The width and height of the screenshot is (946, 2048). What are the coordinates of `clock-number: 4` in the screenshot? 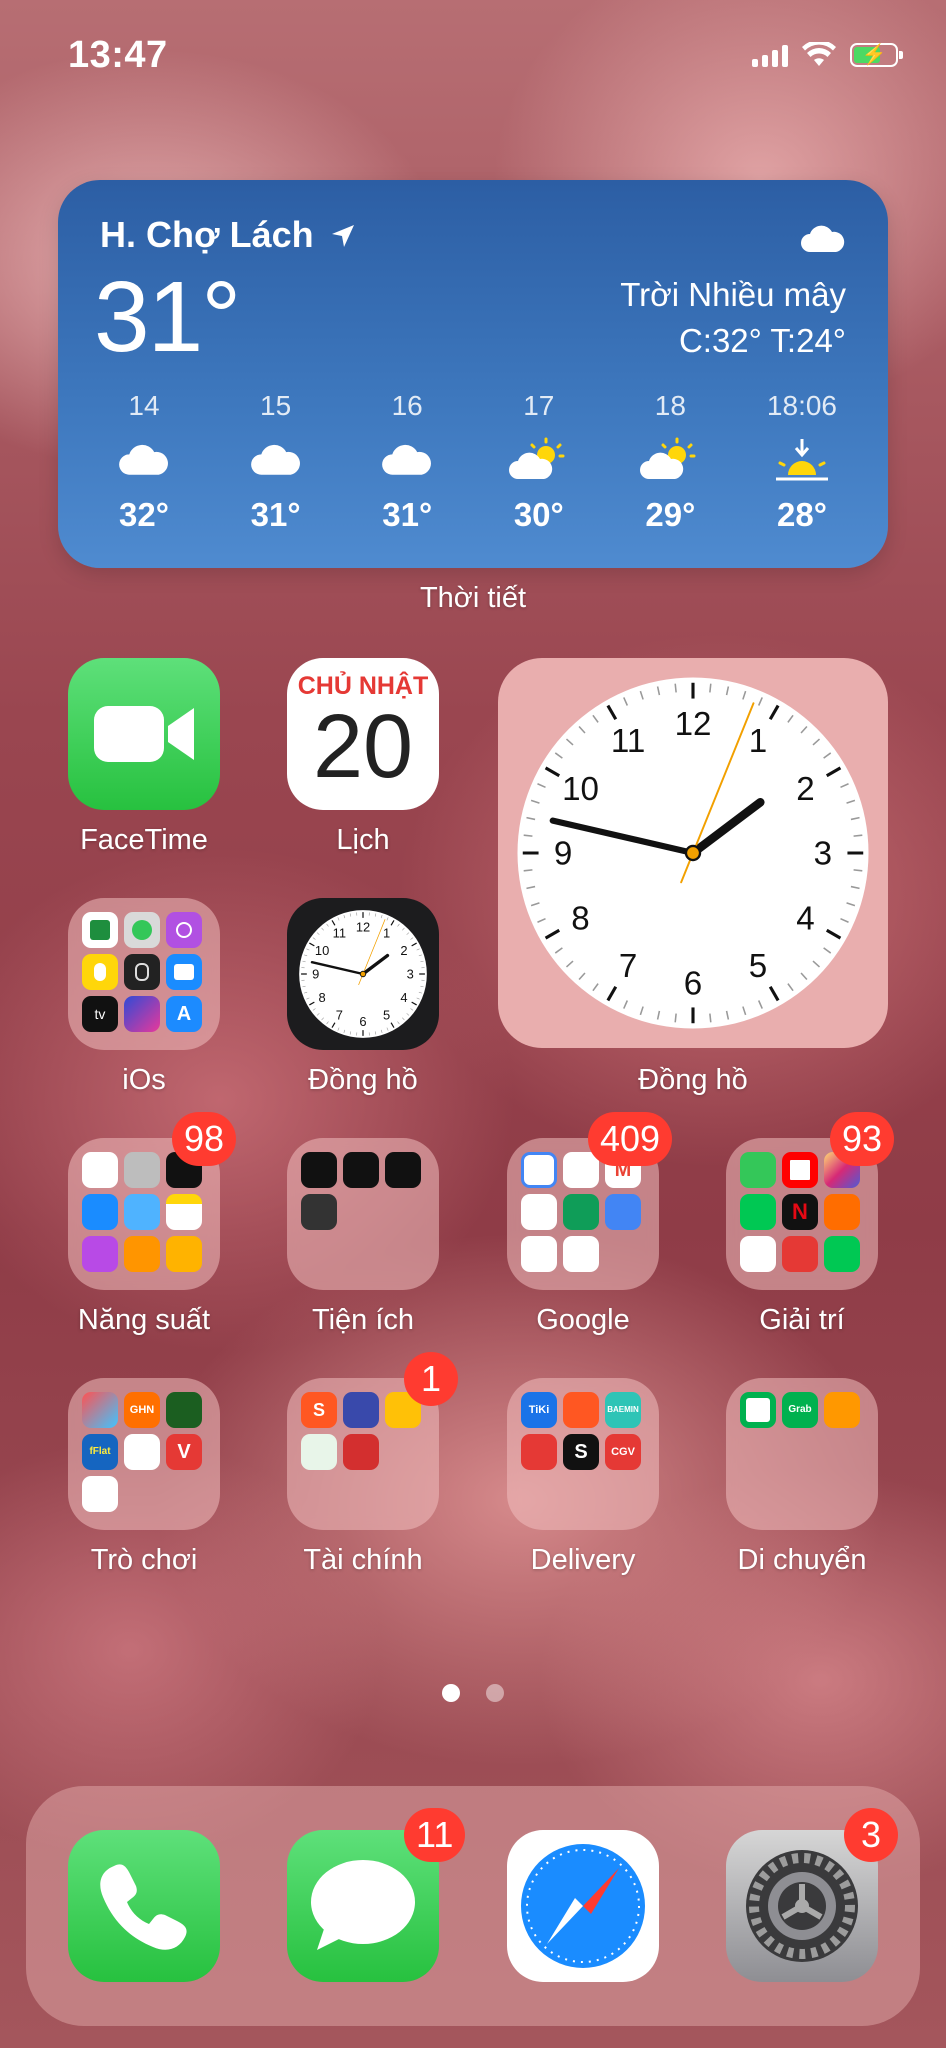 It's located at (805, 919).